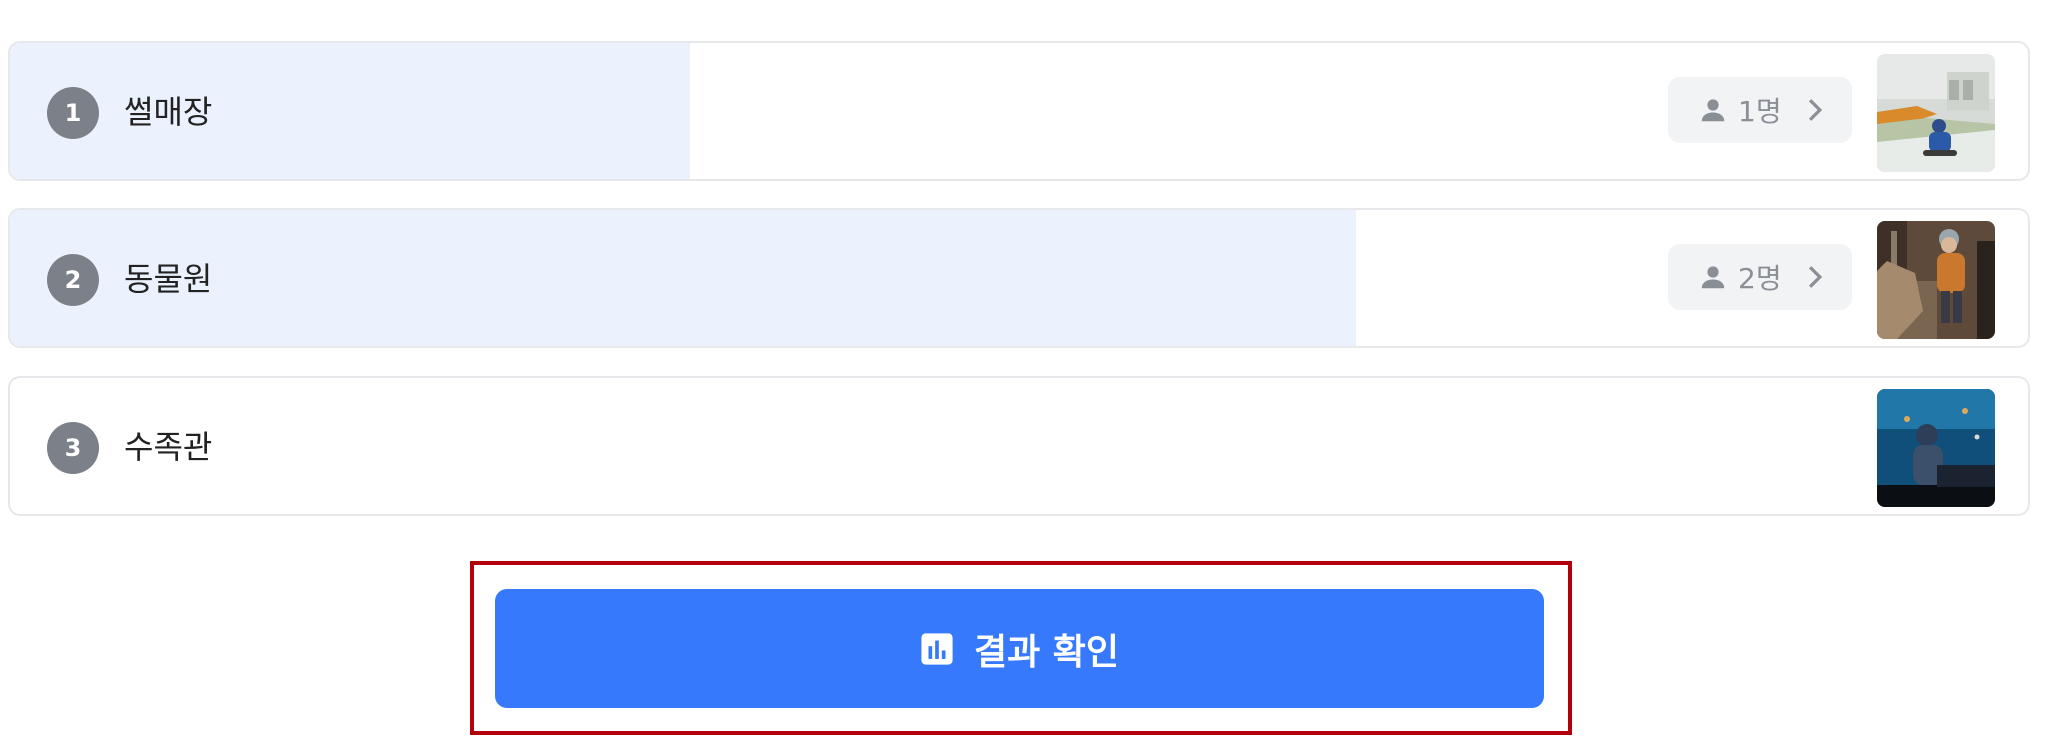  Describe the element at coordinates (1046, 652) in the screenshot. I see `view-results-label: 결과 확인` at that location.